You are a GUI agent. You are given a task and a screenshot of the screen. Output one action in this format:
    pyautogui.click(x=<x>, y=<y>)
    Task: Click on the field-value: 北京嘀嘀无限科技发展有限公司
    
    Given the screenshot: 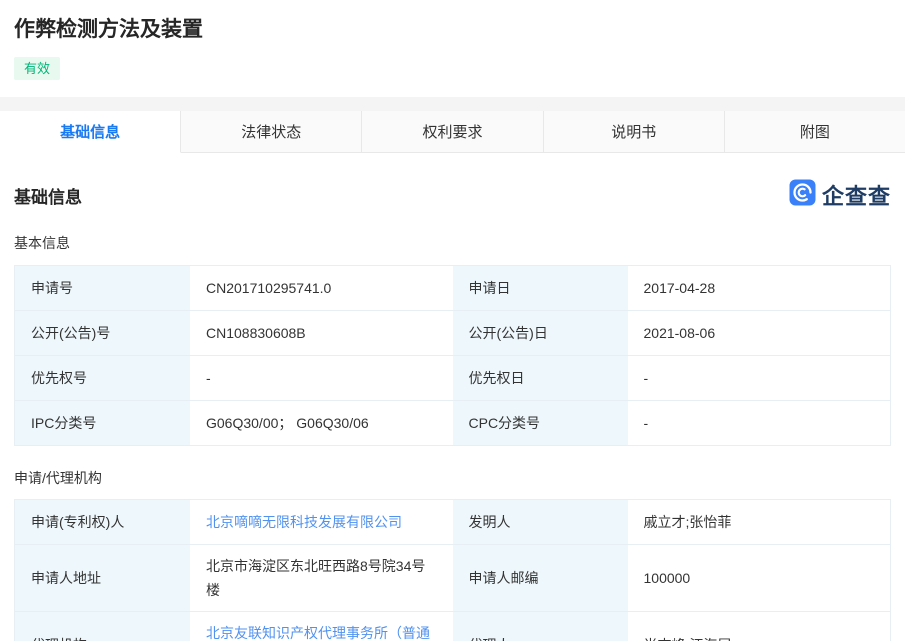 What is the action you would take?
    pyautogui.click(x=321, y=522)
    